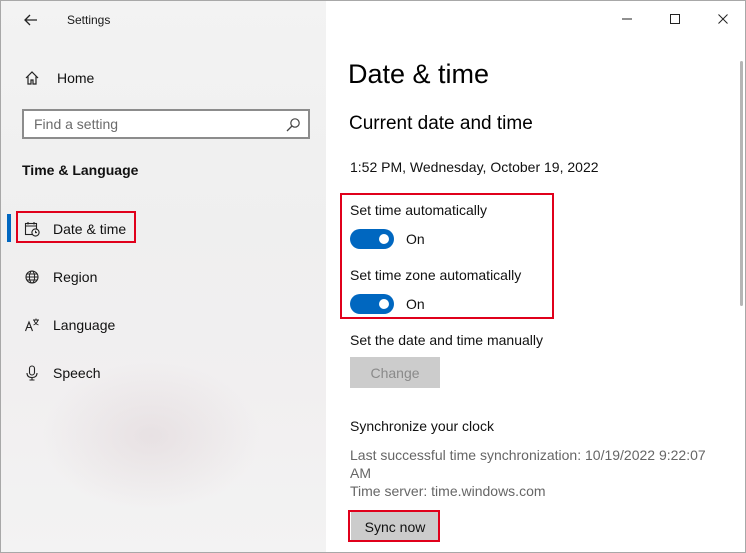 This screenshot has height=553, width=746. Describe the element at coordinates (75, 277) in the screenshot. I see `sidebar-item-label: Region` at that location.